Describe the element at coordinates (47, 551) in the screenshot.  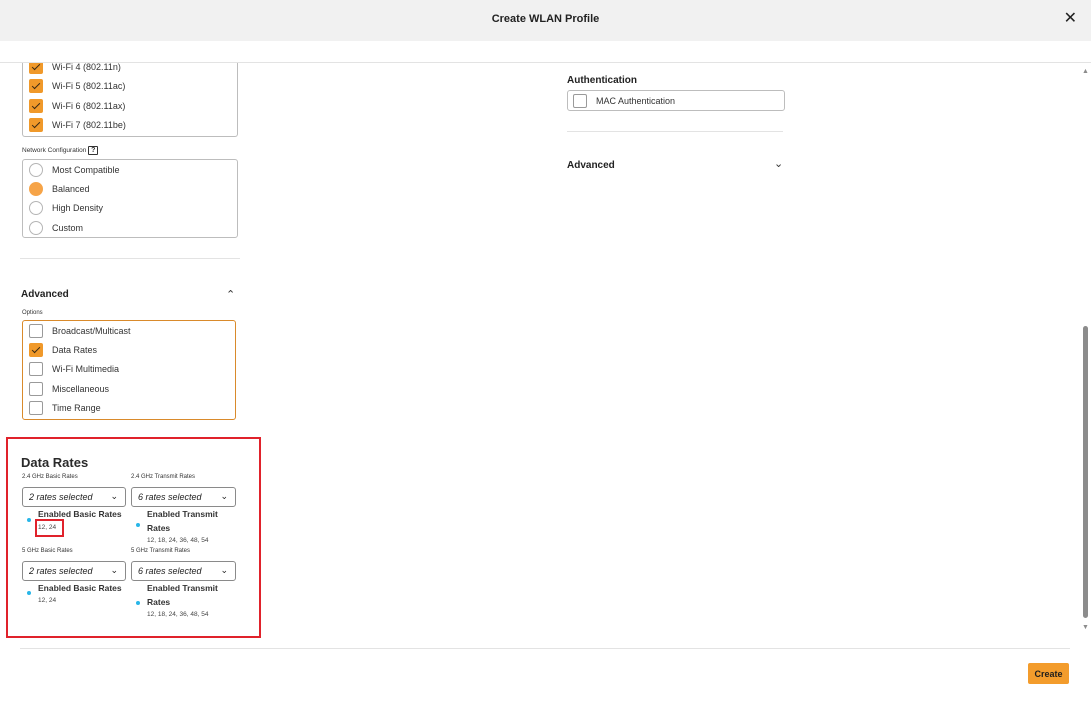
I see `ghz5-basic-label: 5 GHz Basic Rates` at that location.